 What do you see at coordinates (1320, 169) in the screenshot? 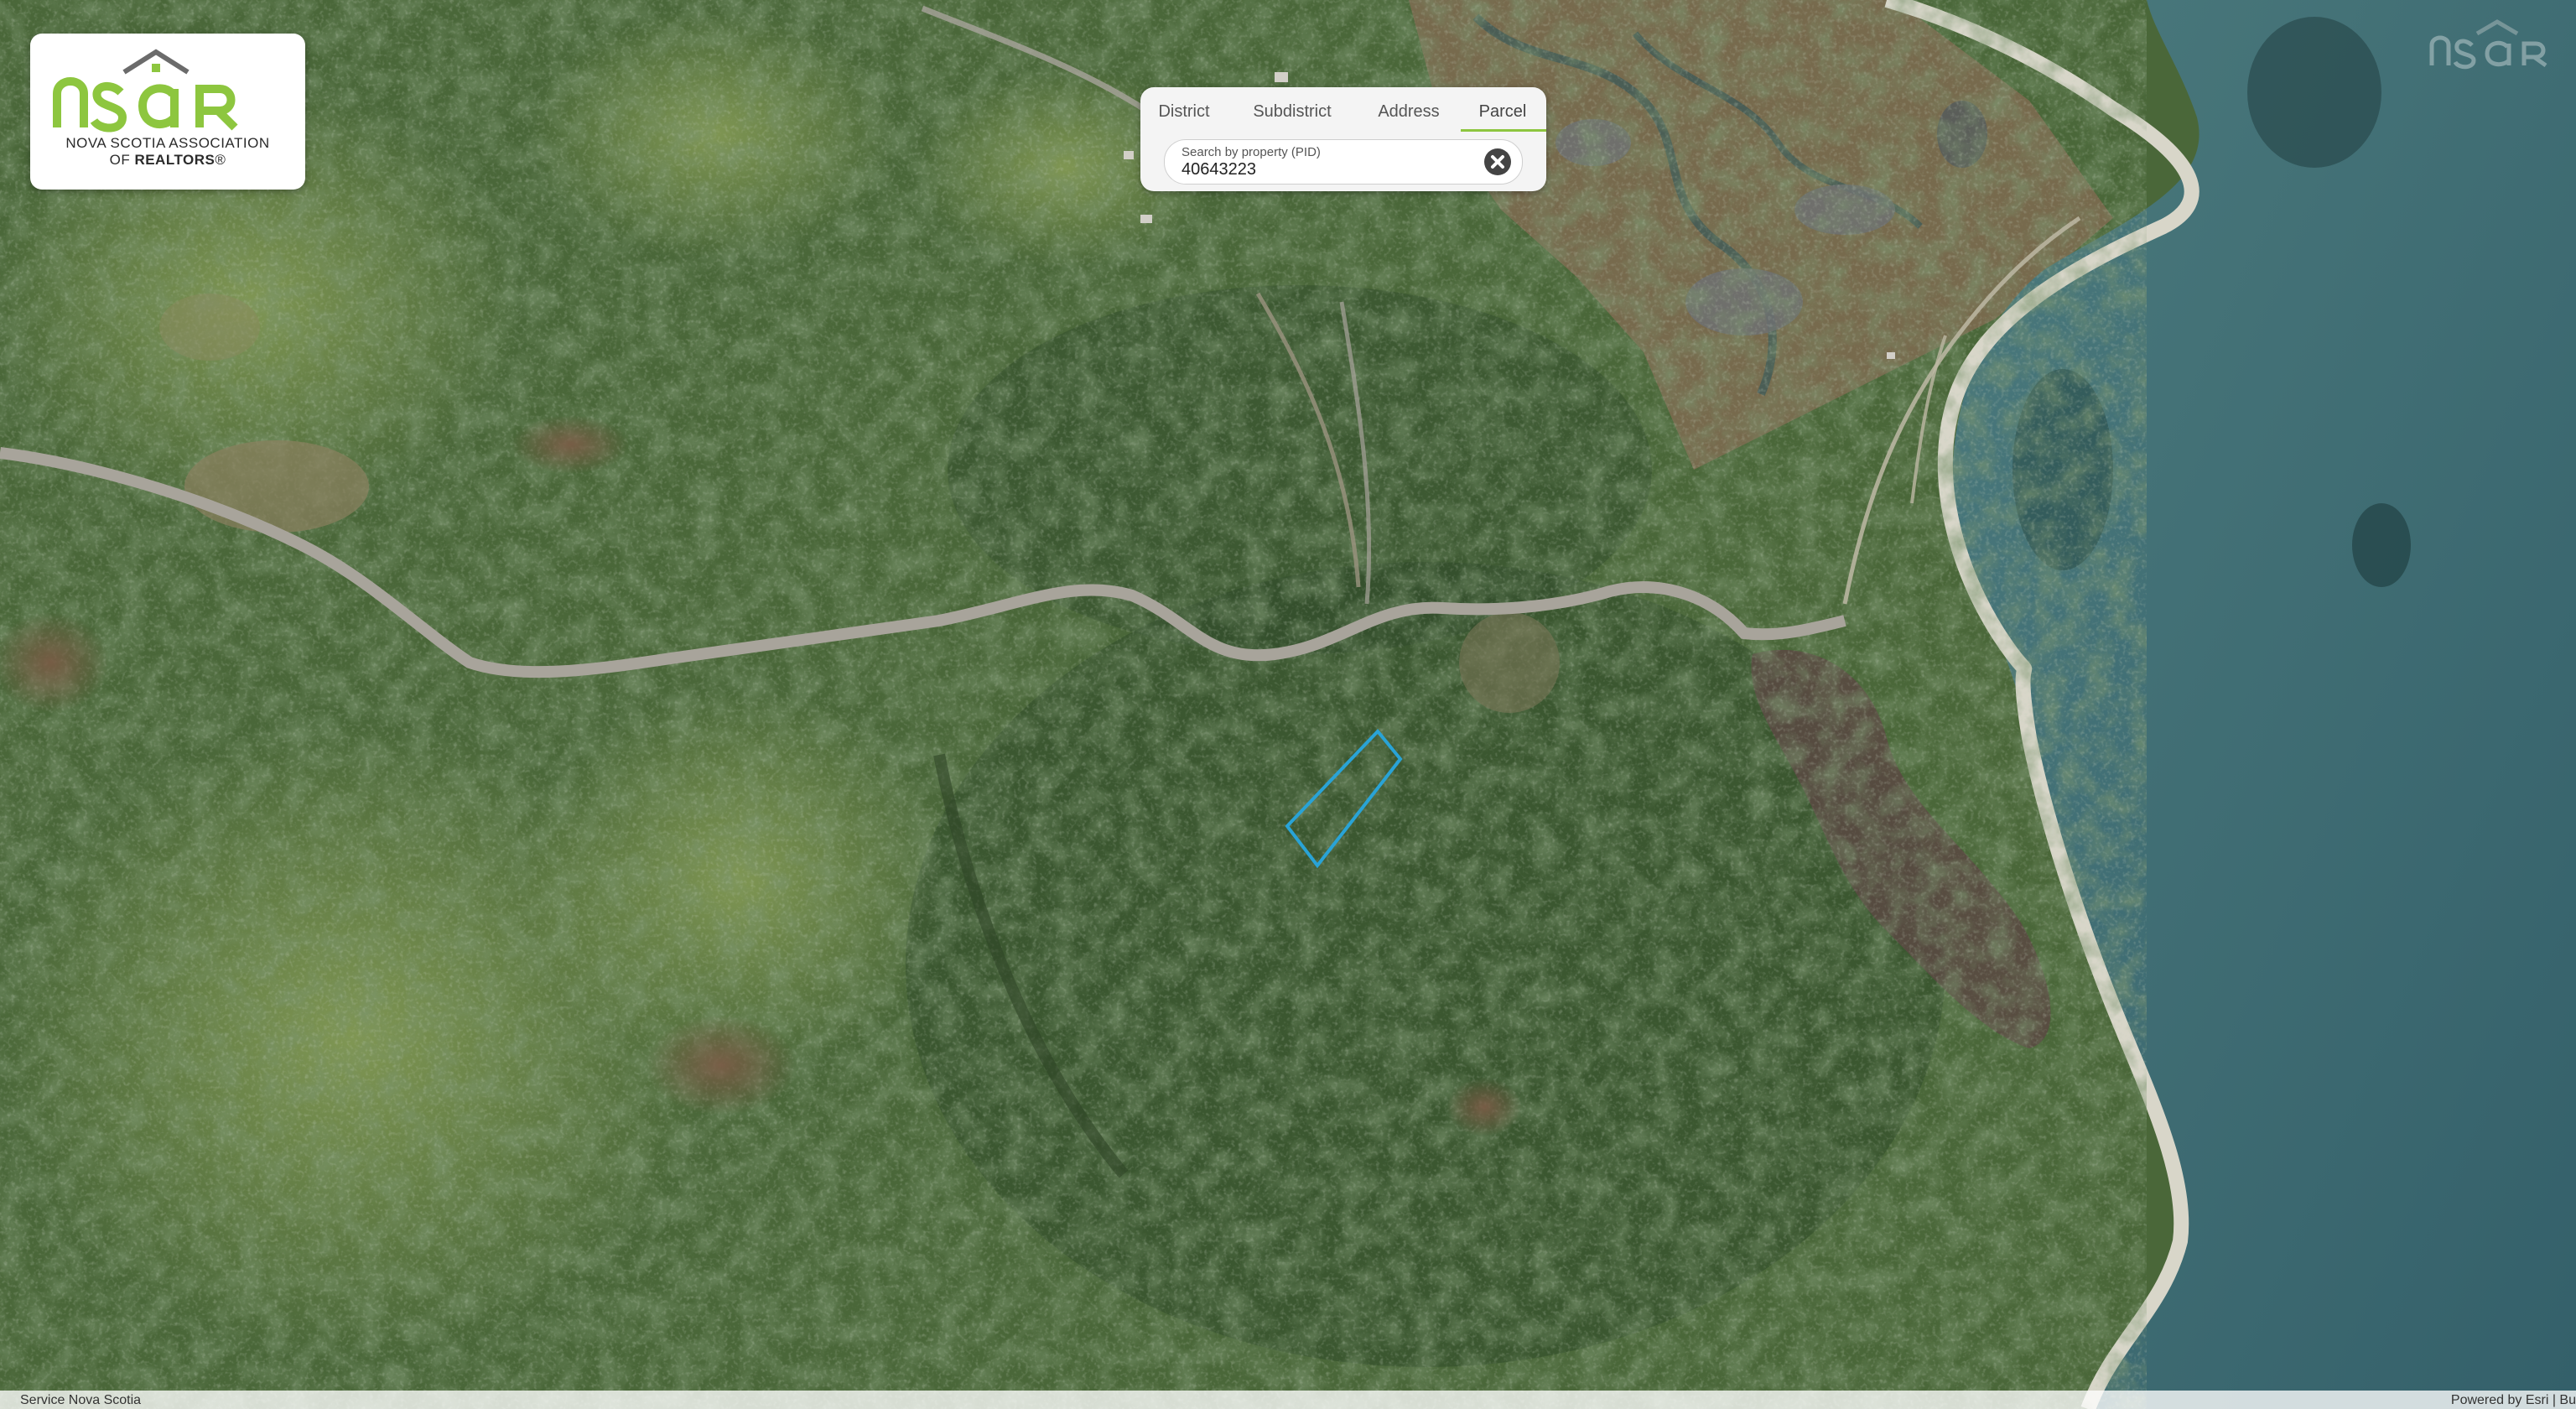
I see `pid-search-input` at bounding box center [1320, 169].